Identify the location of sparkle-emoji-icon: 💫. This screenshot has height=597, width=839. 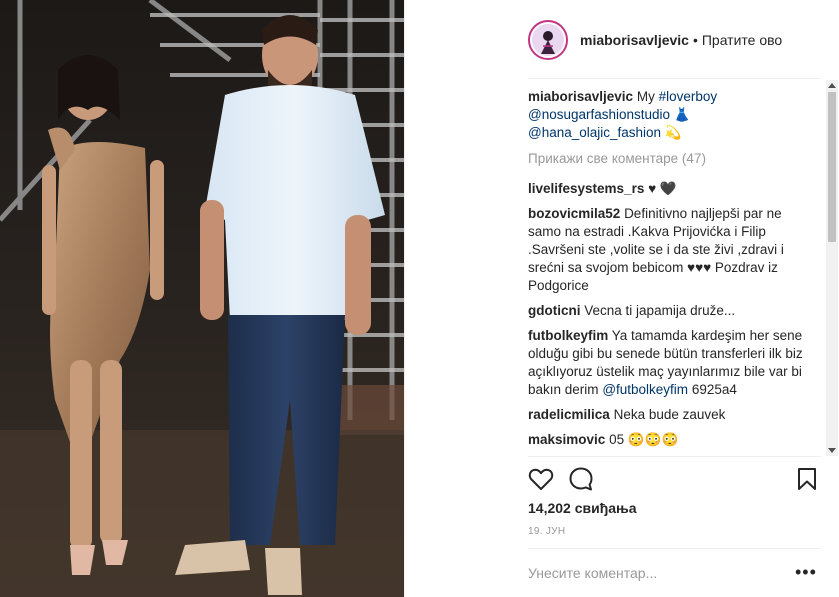
(673, 132).